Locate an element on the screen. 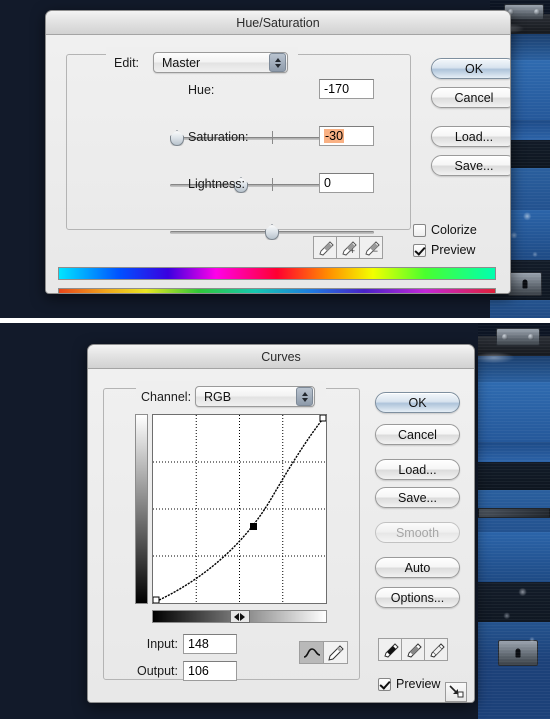  hue-spectrum-bar-source is located at coordinates (277, 273).